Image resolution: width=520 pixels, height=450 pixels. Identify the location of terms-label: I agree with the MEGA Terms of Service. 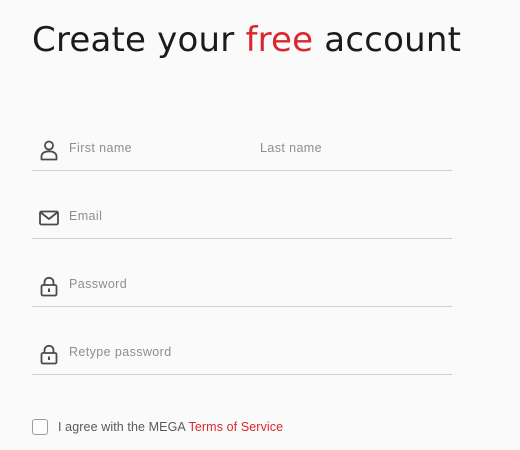
(170, 427).